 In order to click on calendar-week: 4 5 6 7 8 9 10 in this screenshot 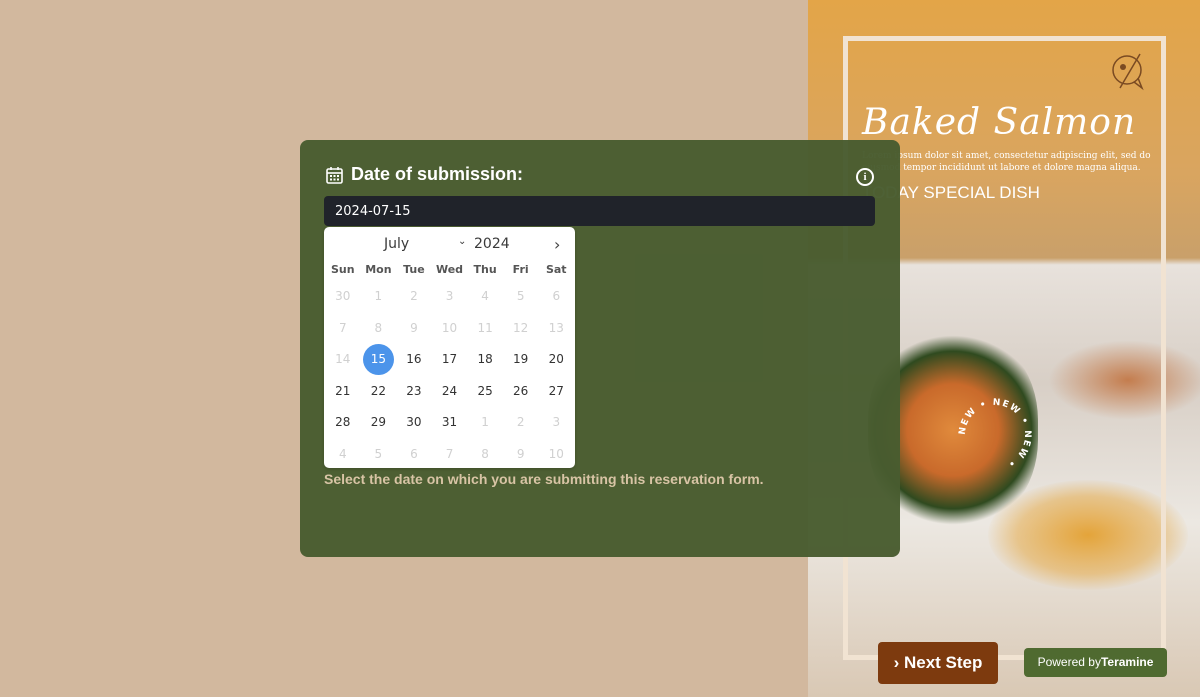, I will do `click(449, 455)`.